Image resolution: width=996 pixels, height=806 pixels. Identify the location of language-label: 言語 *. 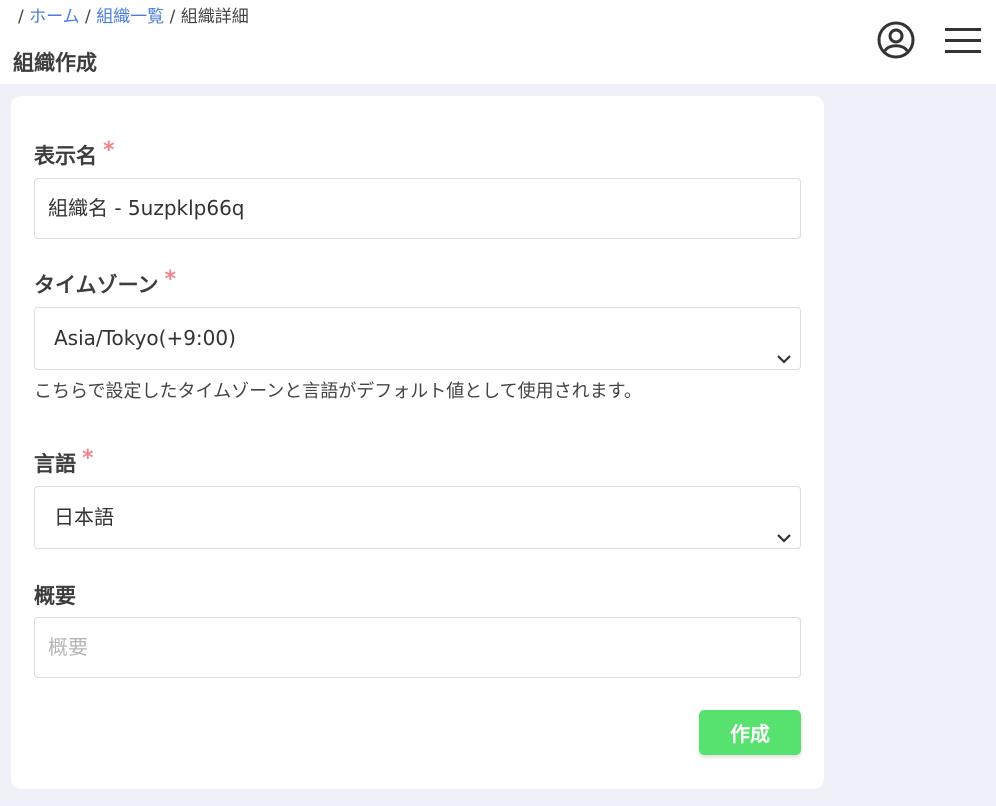
(64, 462).